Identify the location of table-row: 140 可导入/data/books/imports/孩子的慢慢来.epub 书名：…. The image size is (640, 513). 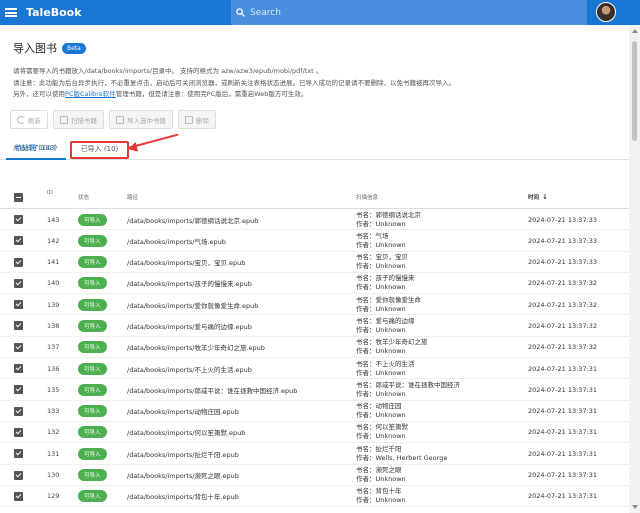
(314, 284).